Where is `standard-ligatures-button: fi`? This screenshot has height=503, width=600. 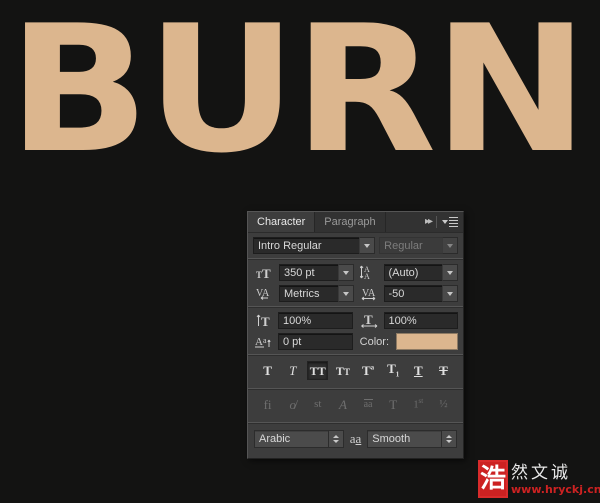
standard-ligatures-button: fi is located at coordinates (267, 404).